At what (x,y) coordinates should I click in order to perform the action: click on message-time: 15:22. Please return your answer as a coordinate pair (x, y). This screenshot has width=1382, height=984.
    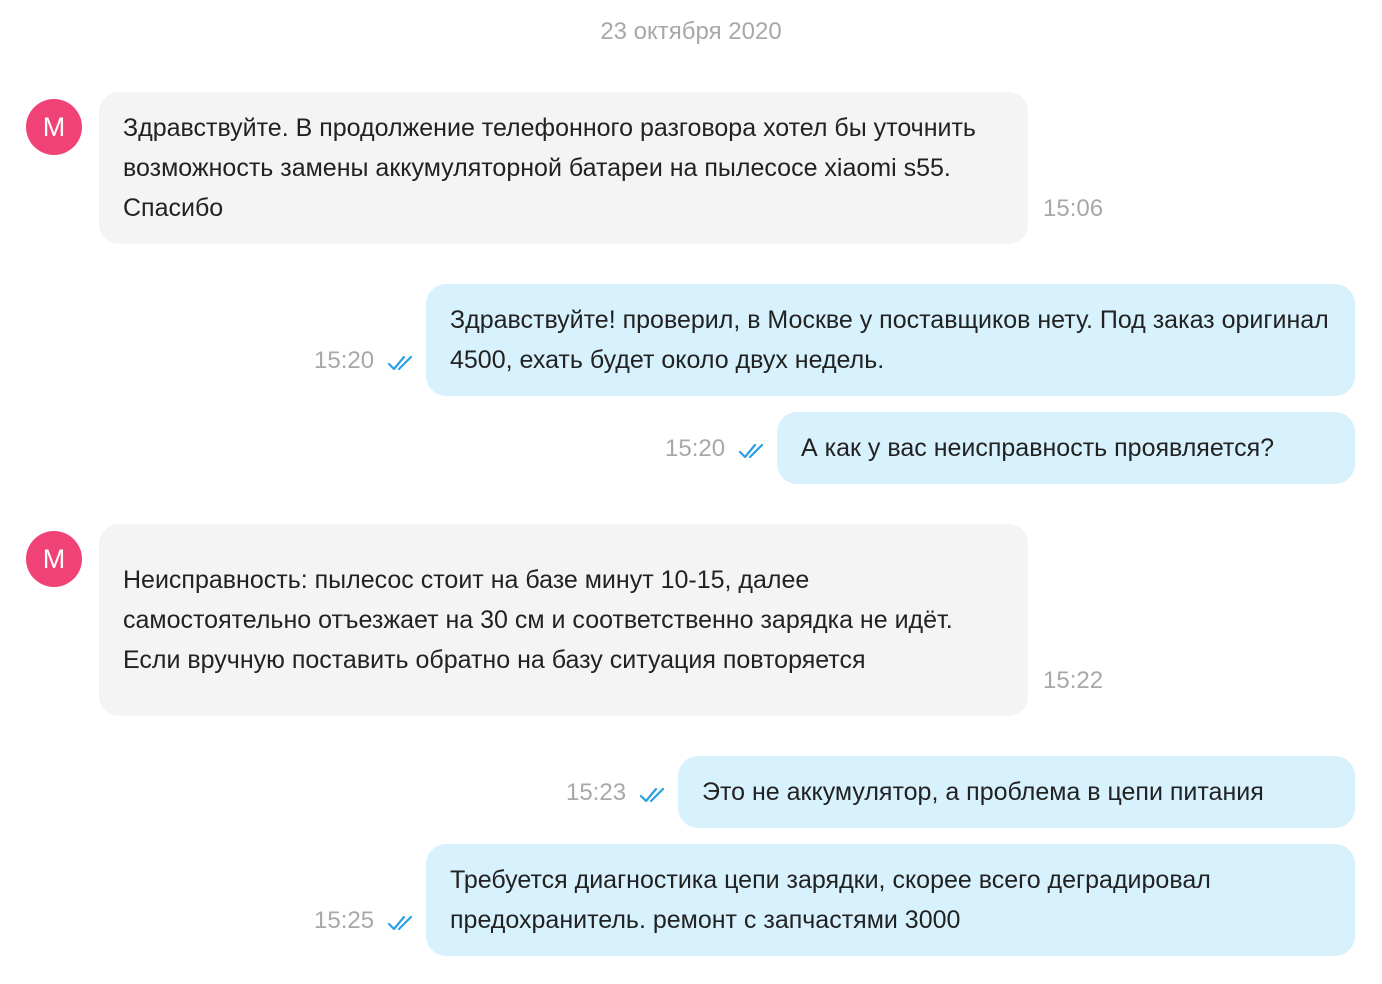
    Looking at the image, I should click on (1073, 680).